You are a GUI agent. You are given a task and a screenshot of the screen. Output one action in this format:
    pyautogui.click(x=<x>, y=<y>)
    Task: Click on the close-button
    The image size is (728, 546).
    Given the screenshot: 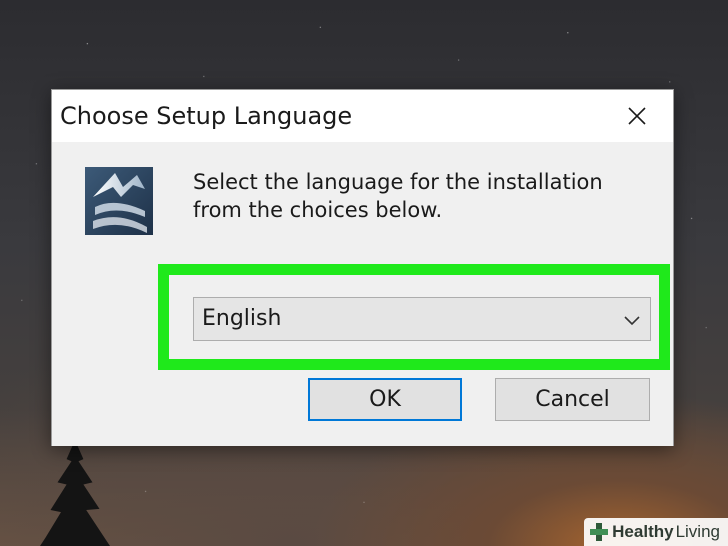 What is the action you would take?
    pyautogui.click(x=637, y=116)
    